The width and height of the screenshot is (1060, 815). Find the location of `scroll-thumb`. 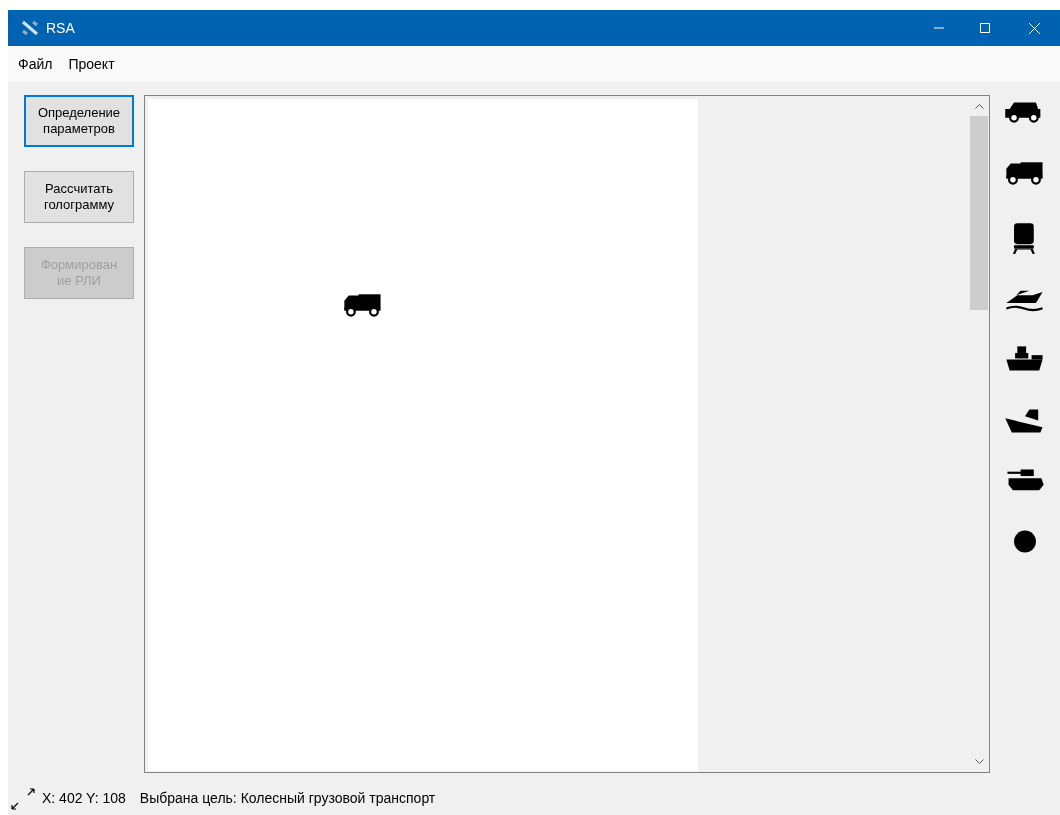

scroll-thumb is located at coordinates (979, 213).